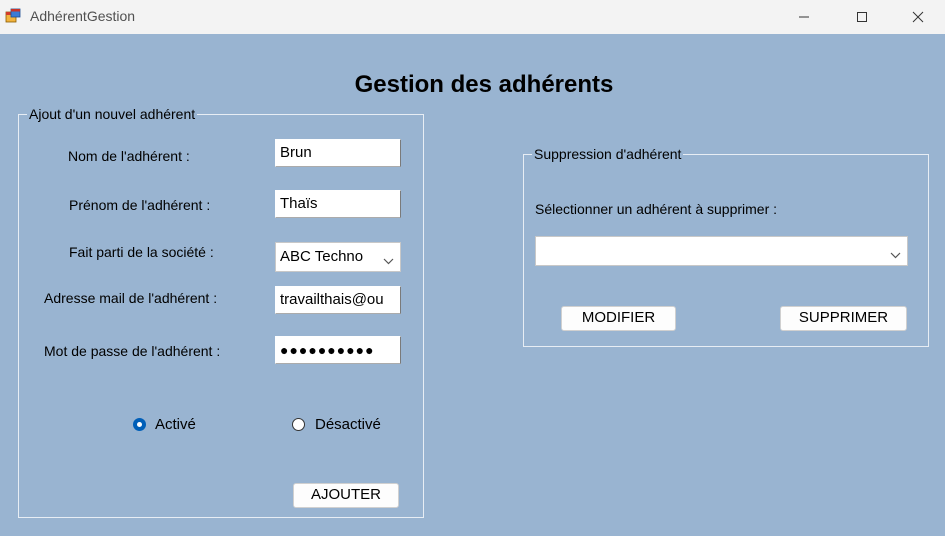  What do you see at coordinates (338, 300) in the screenshot?
I see `email-input: travailthais@ou` at bounding box center [338, 300].